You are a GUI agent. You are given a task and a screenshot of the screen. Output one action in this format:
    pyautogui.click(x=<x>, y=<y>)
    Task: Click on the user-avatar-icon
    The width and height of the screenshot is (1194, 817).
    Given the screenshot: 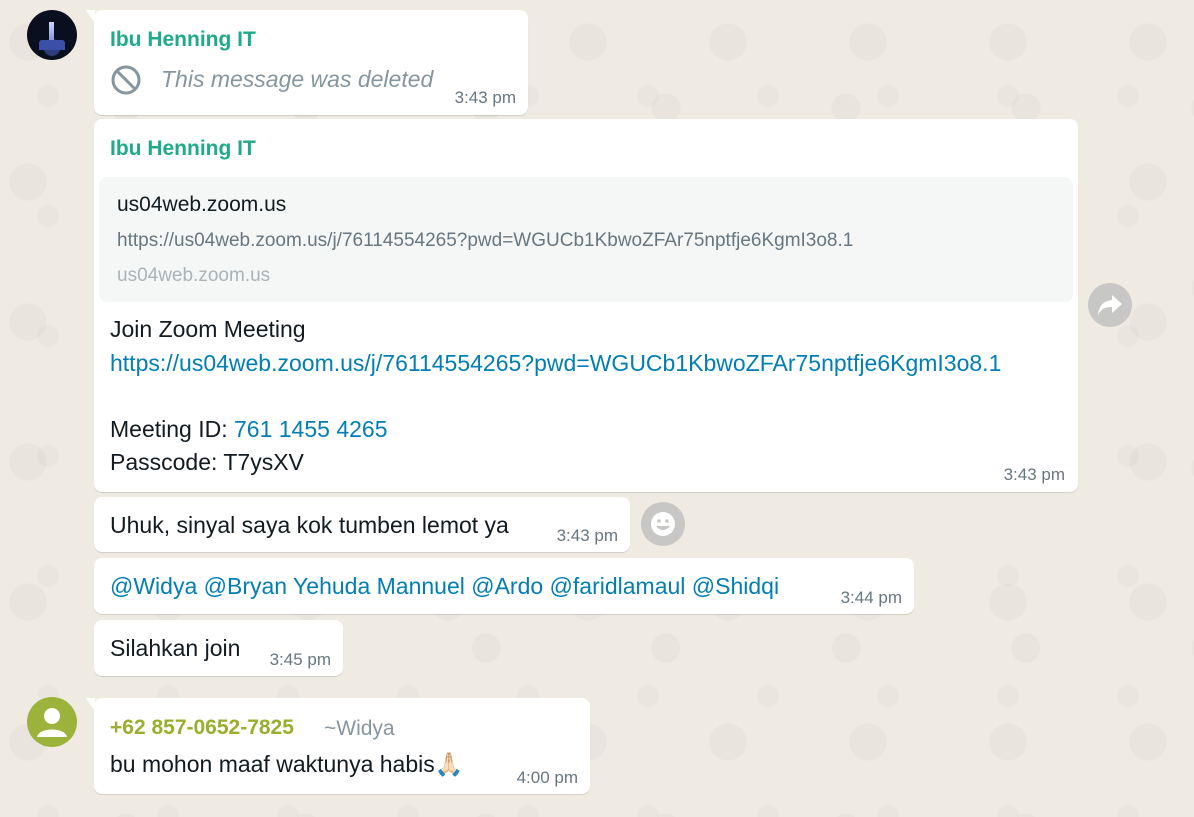 What is the action you would take?
    pyautogui.click(x=52, y=722)
    